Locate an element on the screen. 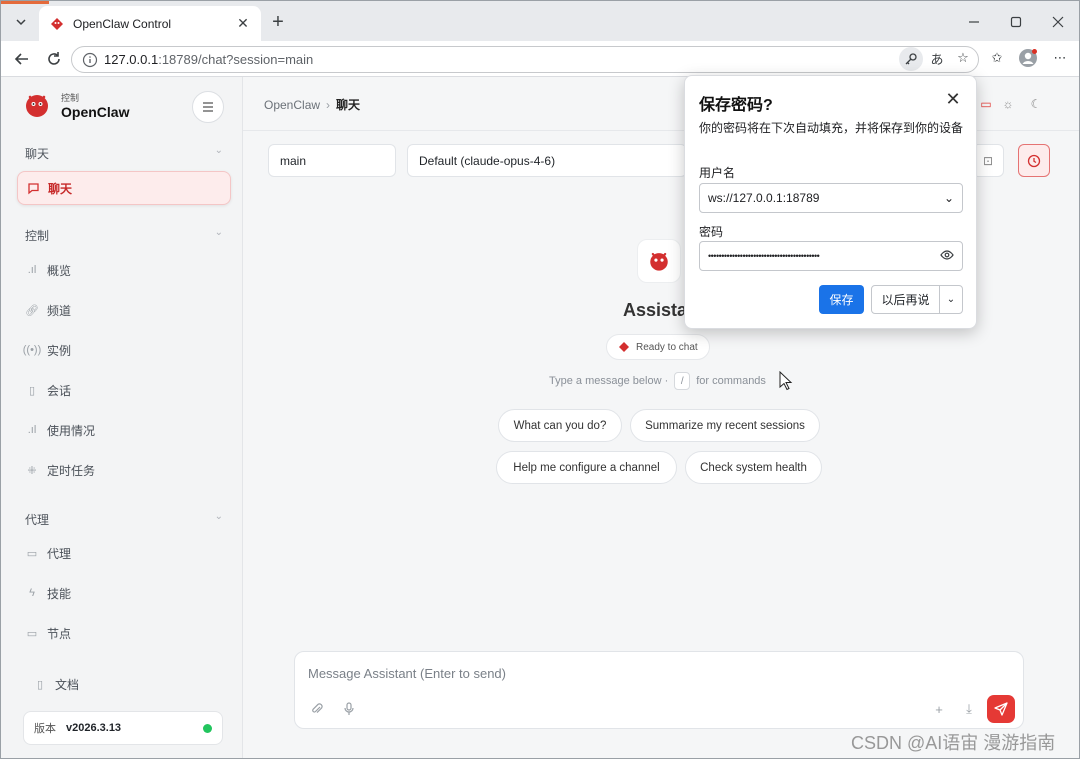 Image resolution: width=1080 pixels, height=759 pixels. download-icon: ⤓ is located at coordinates (969, 709).